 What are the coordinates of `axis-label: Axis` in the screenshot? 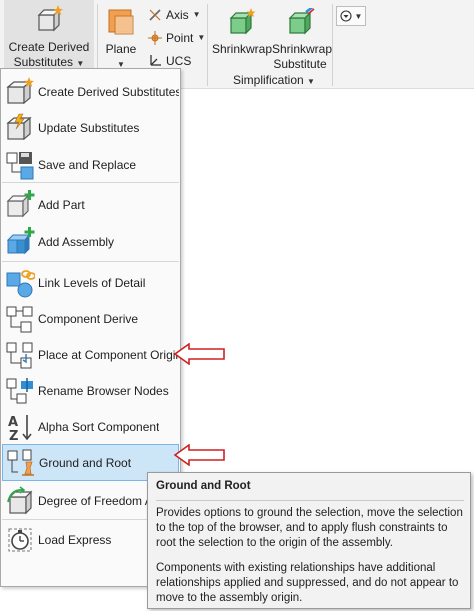 It's located at (177, 15).